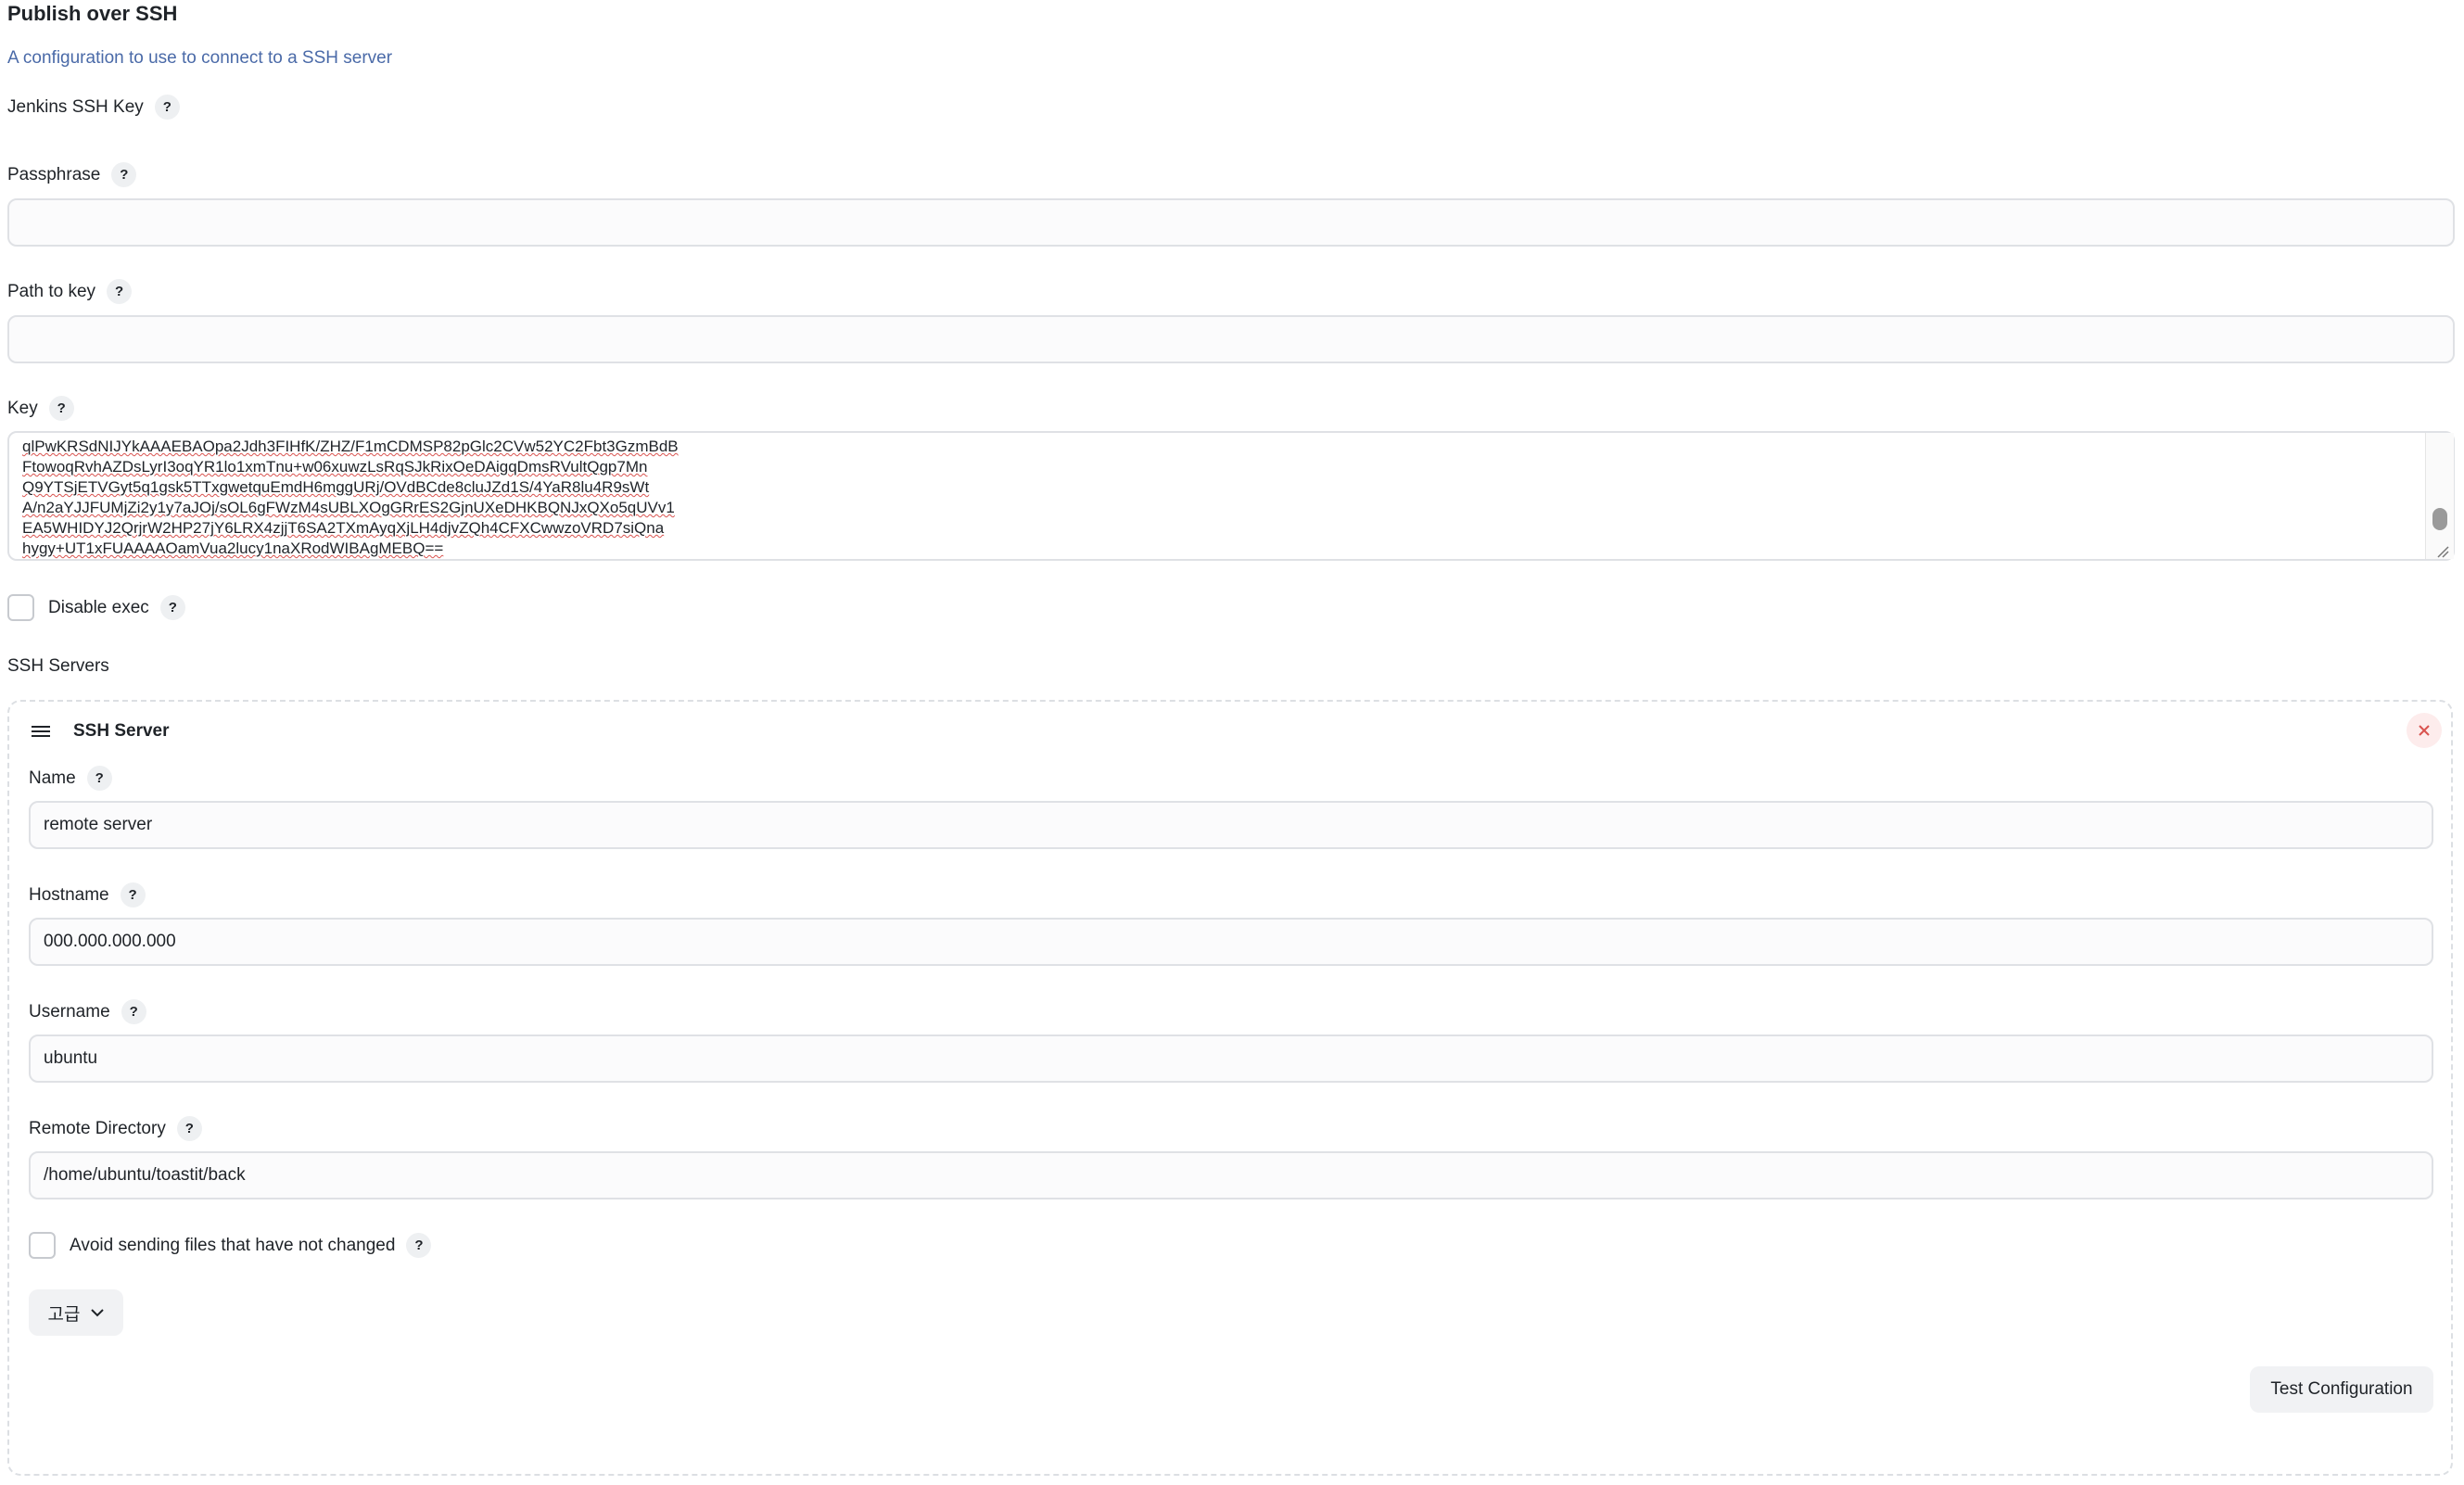  I want to click on server-name-label: Name ?, so click(70, 779).